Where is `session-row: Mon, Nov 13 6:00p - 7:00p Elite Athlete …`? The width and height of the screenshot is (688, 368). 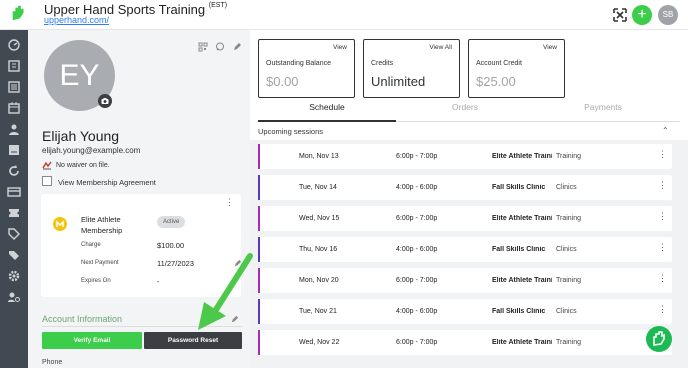 session-row: Mon, Nov 13 6:00p - 7:00p Elite Athlete … is located at coordinates (465, 156).